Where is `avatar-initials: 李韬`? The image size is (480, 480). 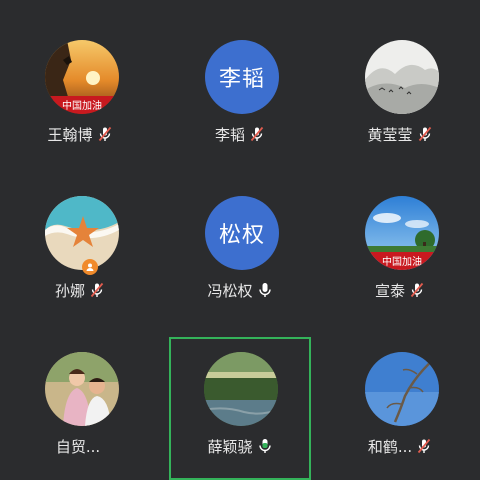 avatar-initials: 李韬 is located at coordinates (241, 79).